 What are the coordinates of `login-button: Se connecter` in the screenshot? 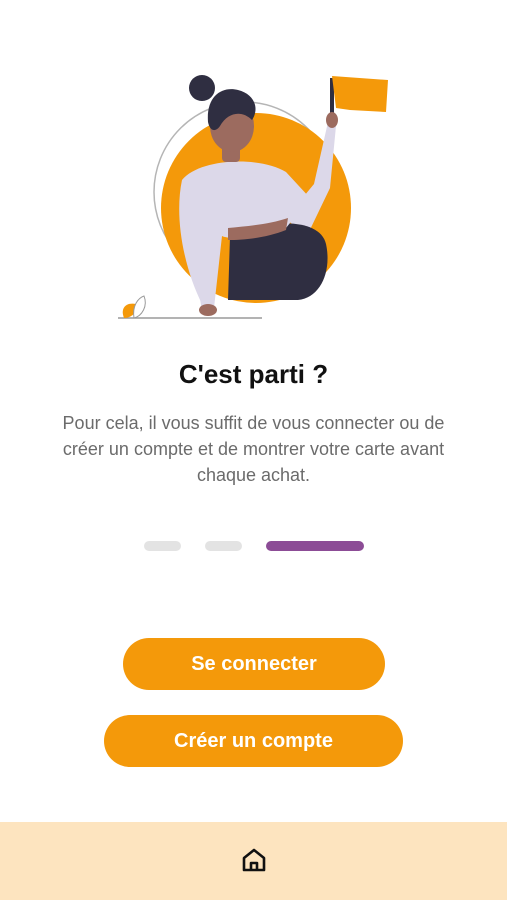 It's located at (254, 664).